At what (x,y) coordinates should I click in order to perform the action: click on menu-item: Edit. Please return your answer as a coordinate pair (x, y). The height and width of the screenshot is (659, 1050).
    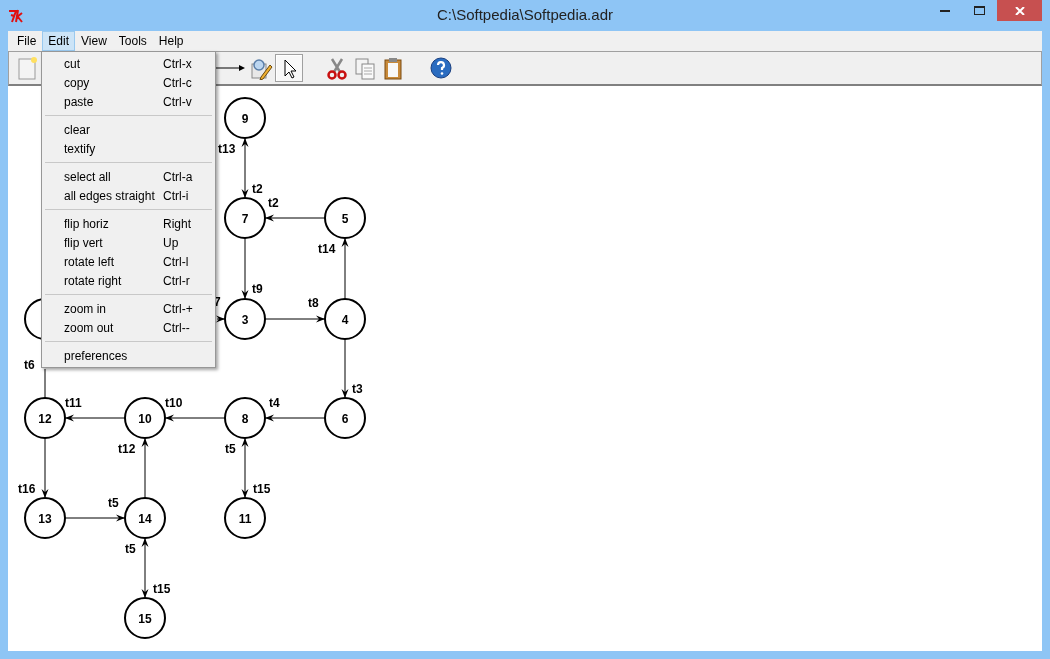
    Looking at the image, I should click on (59, 41).